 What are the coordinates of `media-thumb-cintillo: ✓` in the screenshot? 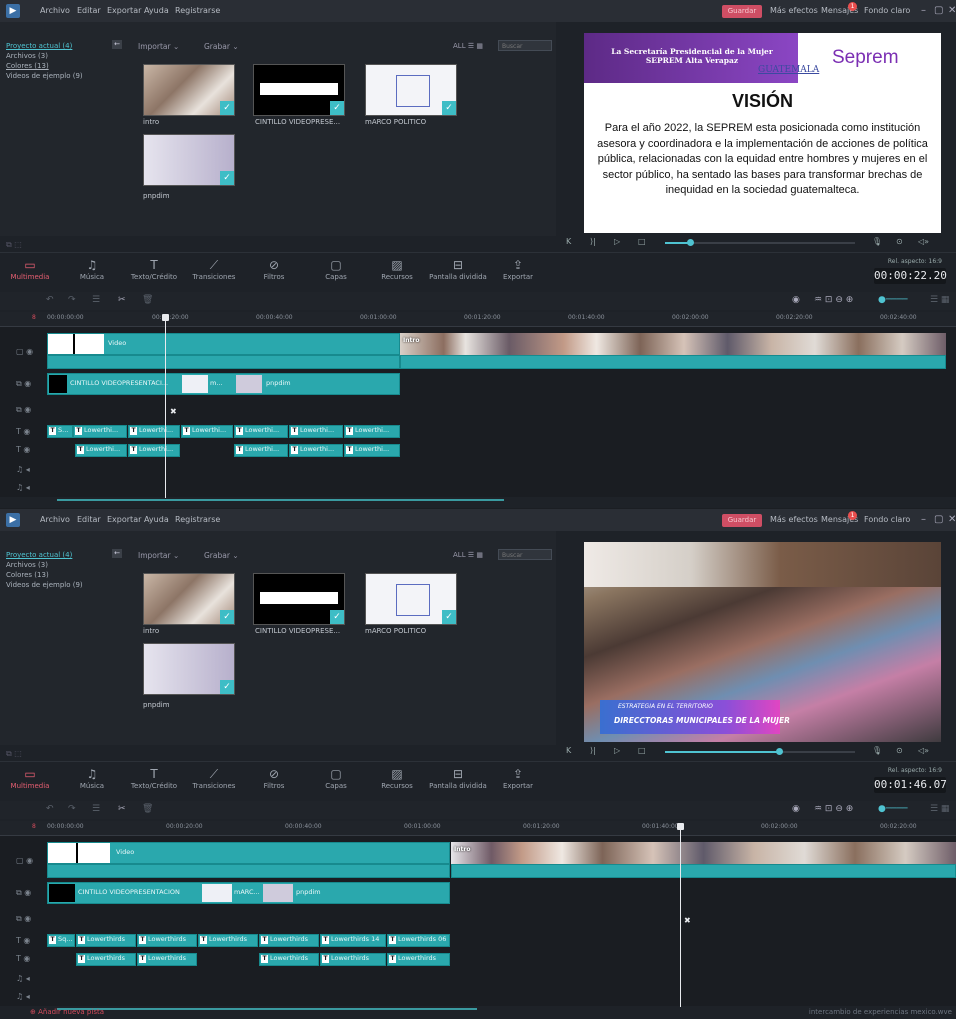 It's located at (299, 599).